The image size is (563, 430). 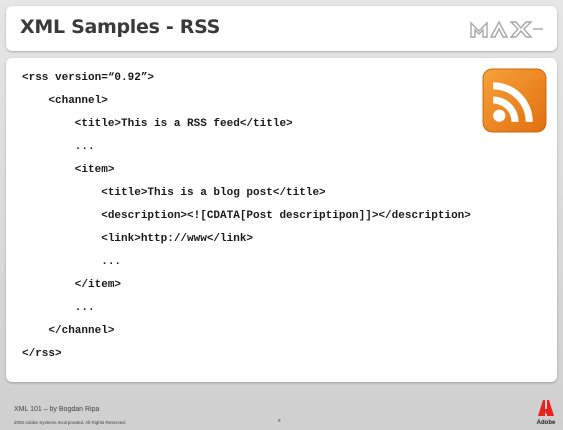 I want to click on title-bar: XML Samples - RSS, so click(x=281, y=28).